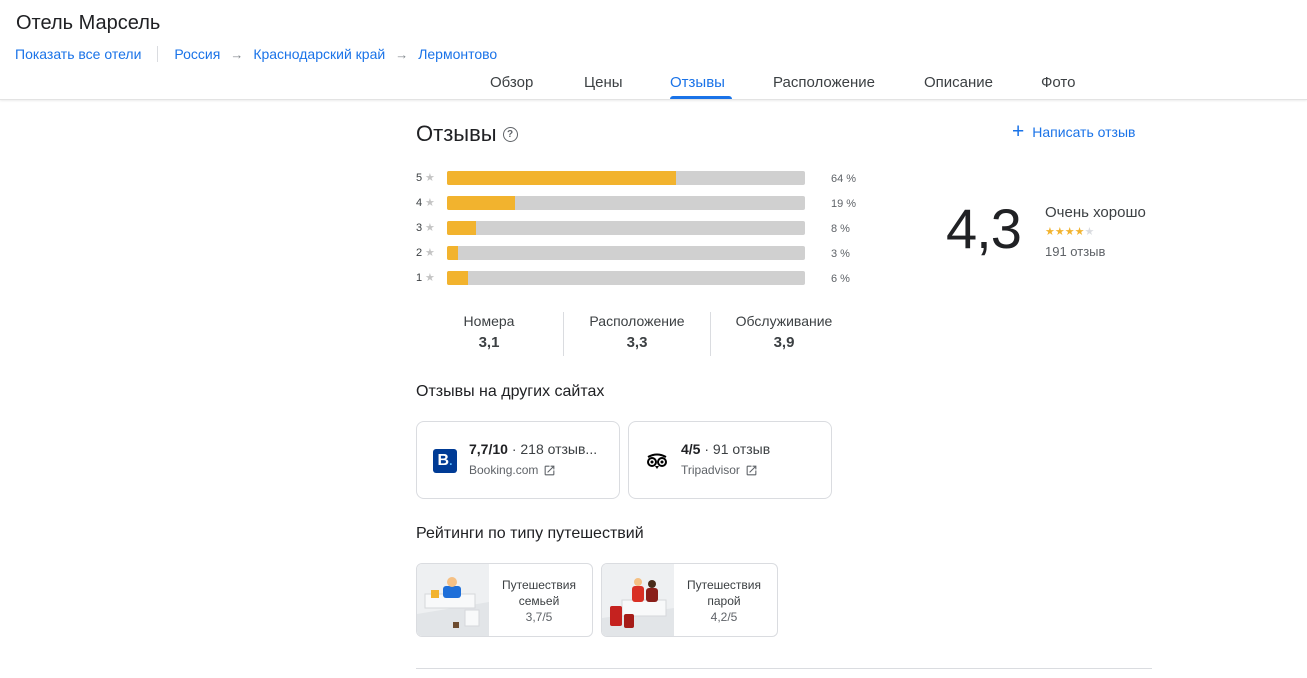 The width and height of the screenshot is (1307, 678). What do you see at coordinates (657, 461) in the screenshot?
I see `tripadvisor-logo-icon` at bounding box center [657, 461].